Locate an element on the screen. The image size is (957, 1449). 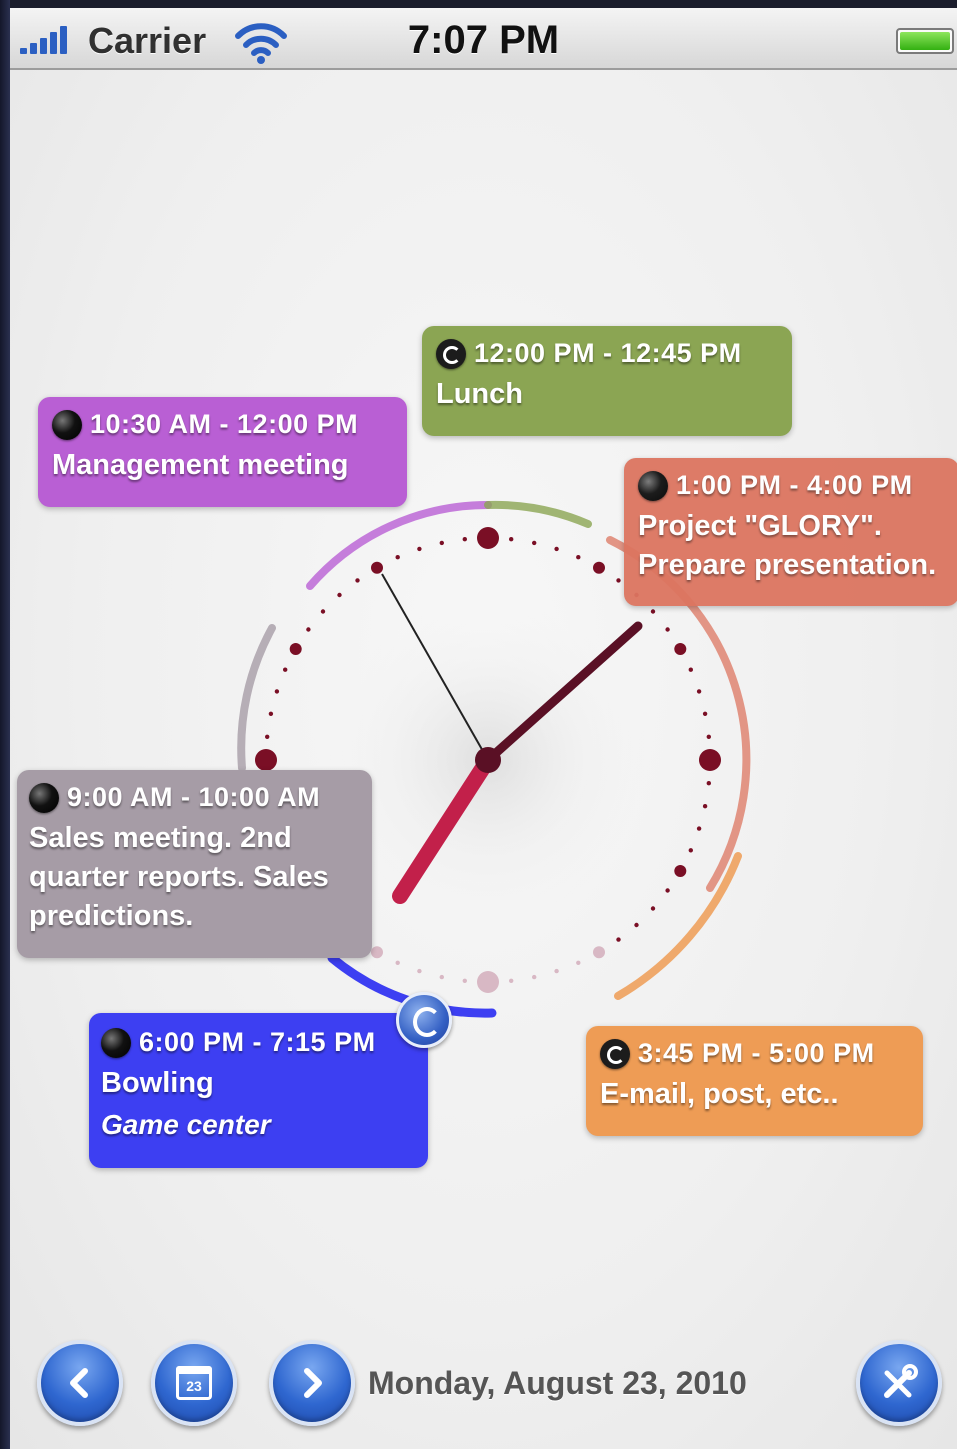
clock-center-cap is located at coordinates (488, 760).